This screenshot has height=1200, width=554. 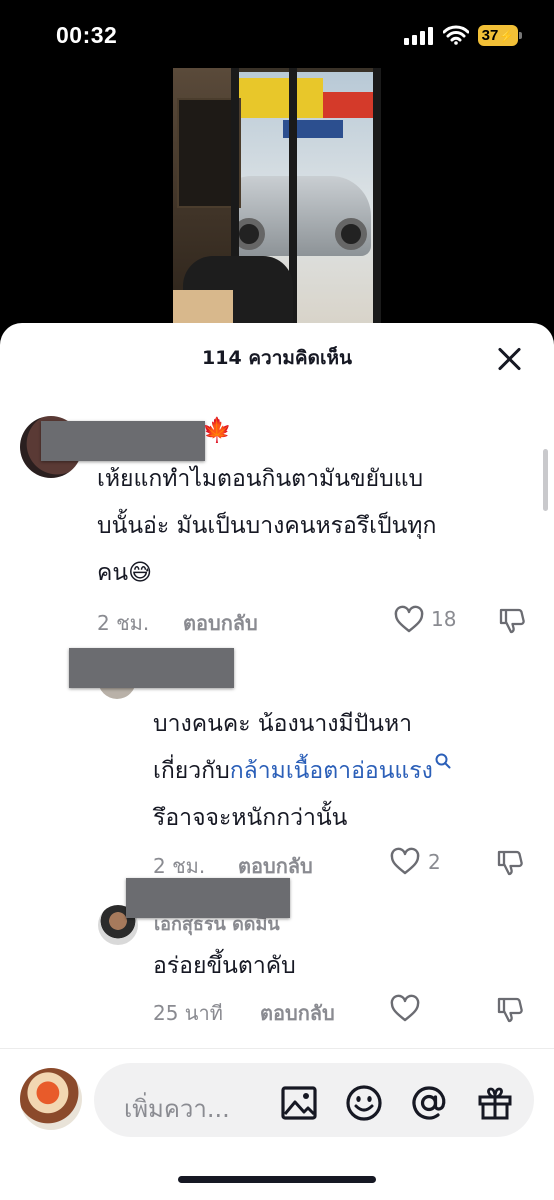 I want to click on maple-leaf-icon: 🍁, so click(x=217, y=430).